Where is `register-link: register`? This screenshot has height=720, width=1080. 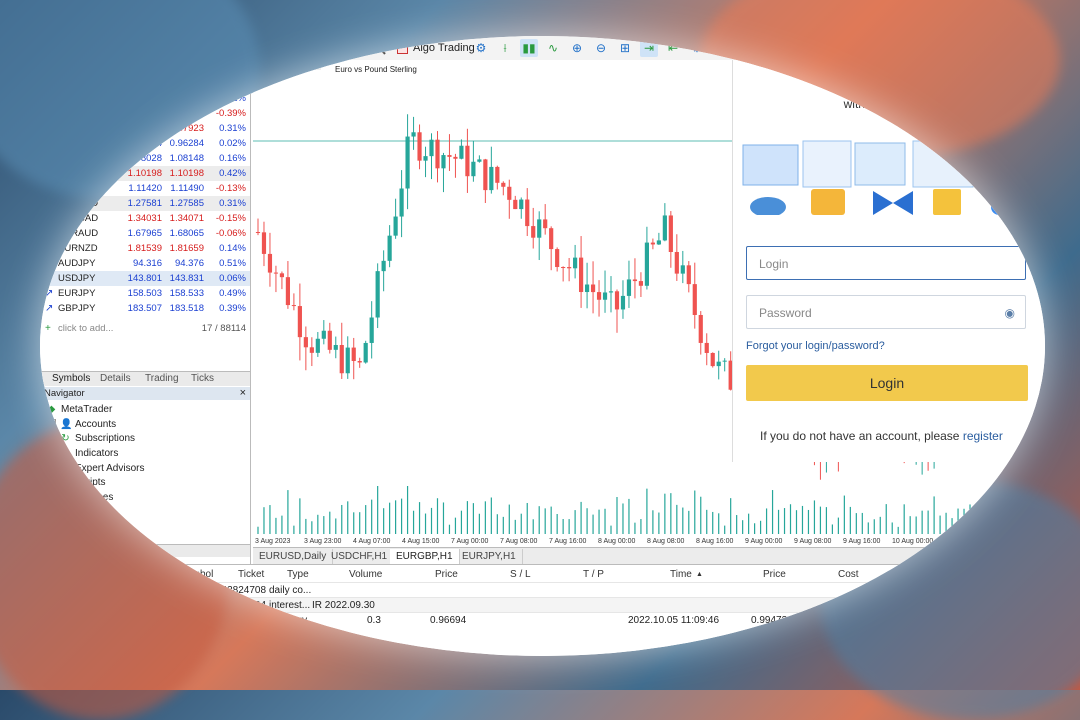 register-link: register is located at coordinates (983, 436).